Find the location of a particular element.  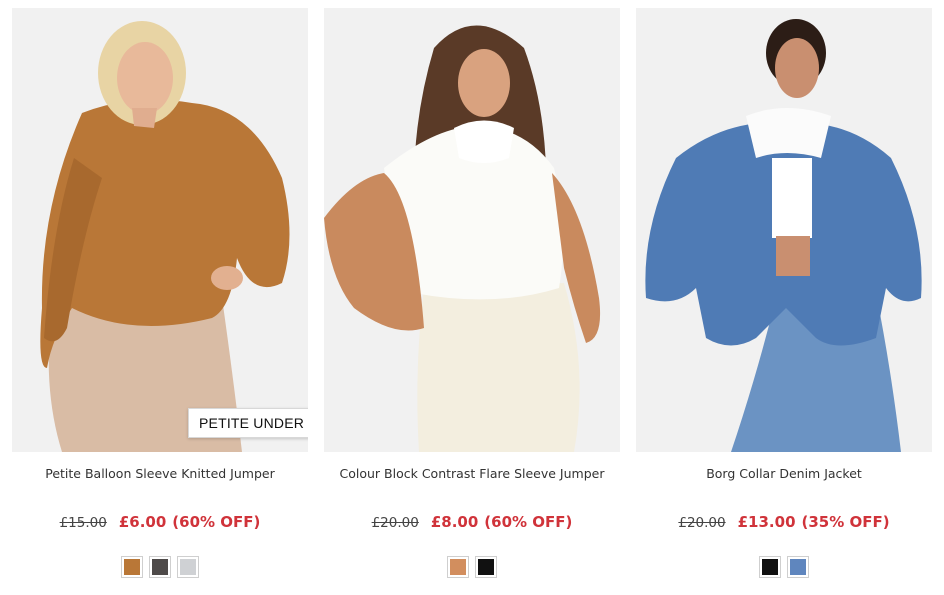

original-price: £15.00 is located at coordinates (83, 523).